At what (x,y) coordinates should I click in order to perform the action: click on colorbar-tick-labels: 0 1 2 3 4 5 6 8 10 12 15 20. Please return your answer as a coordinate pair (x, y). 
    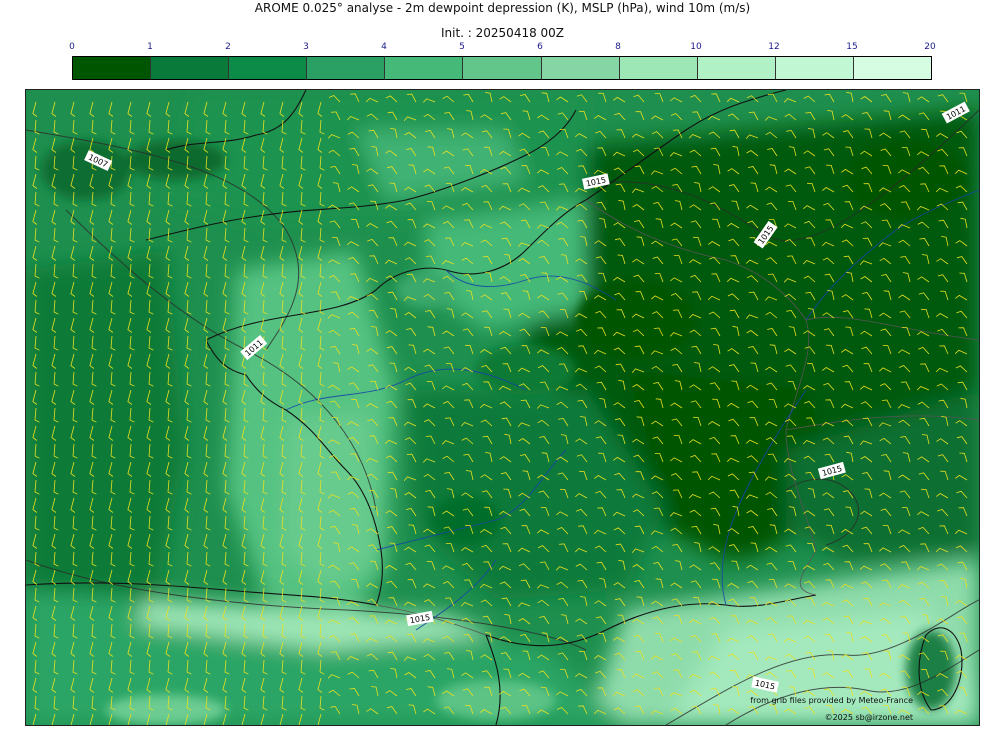
    Looking at the image, I should click on (502, 47).